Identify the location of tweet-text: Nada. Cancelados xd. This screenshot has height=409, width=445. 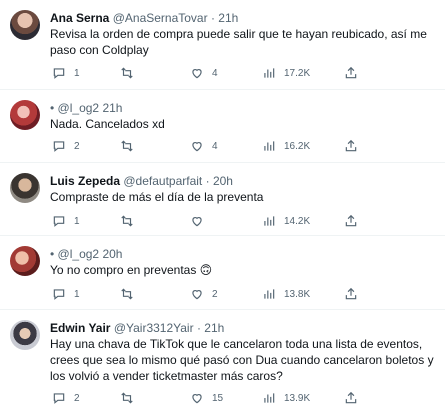
(107, 124).